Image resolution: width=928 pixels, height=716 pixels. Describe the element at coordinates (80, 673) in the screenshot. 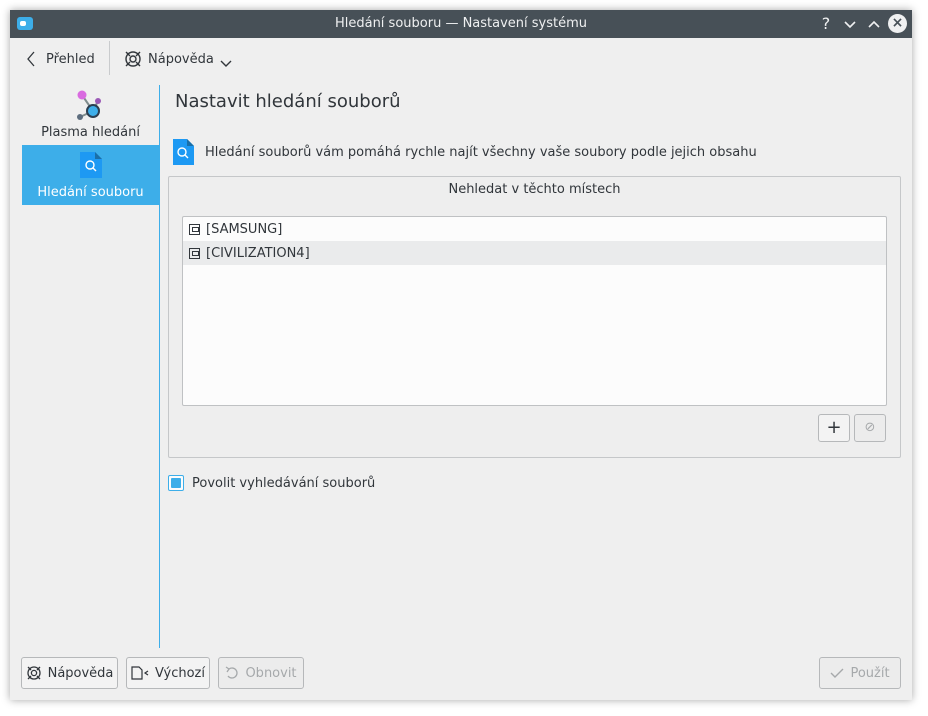

I see `footer-help-label: Nápověda` at that location.